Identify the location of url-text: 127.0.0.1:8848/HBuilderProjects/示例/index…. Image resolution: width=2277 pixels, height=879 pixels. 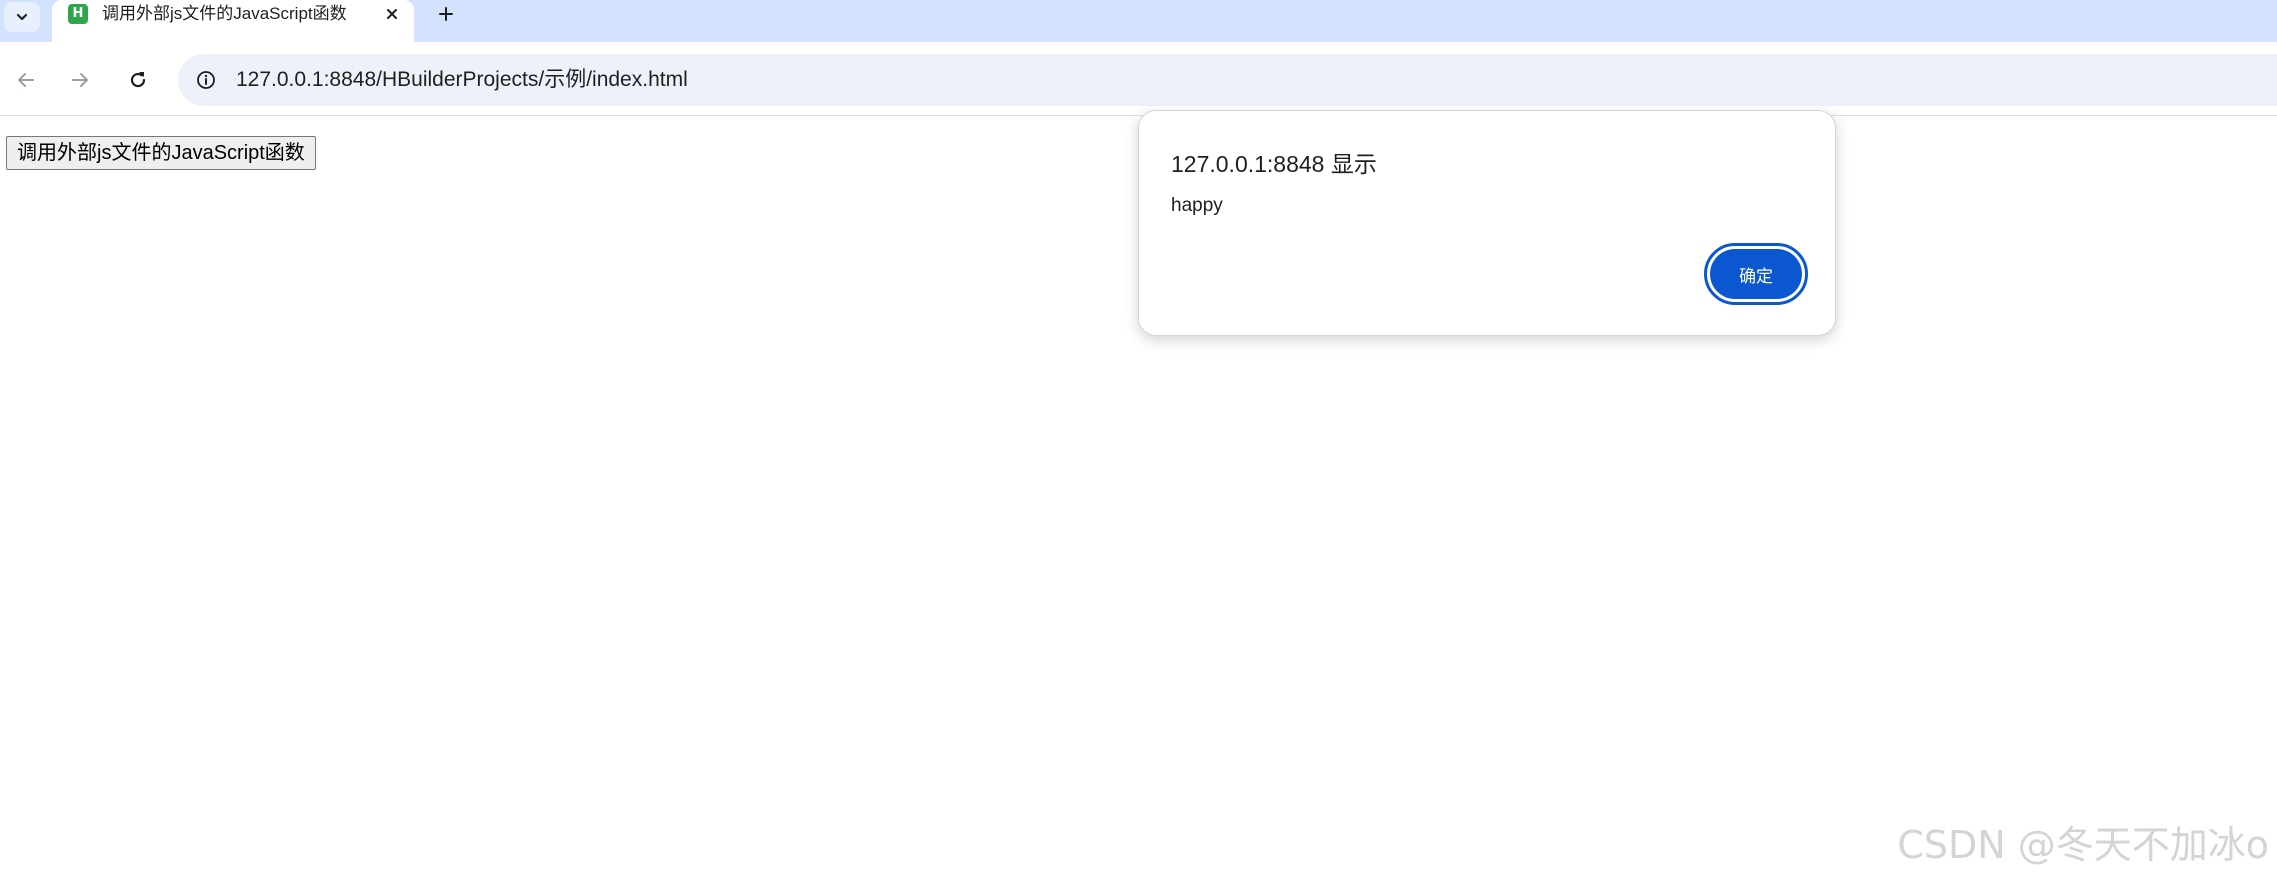
(462, 80).